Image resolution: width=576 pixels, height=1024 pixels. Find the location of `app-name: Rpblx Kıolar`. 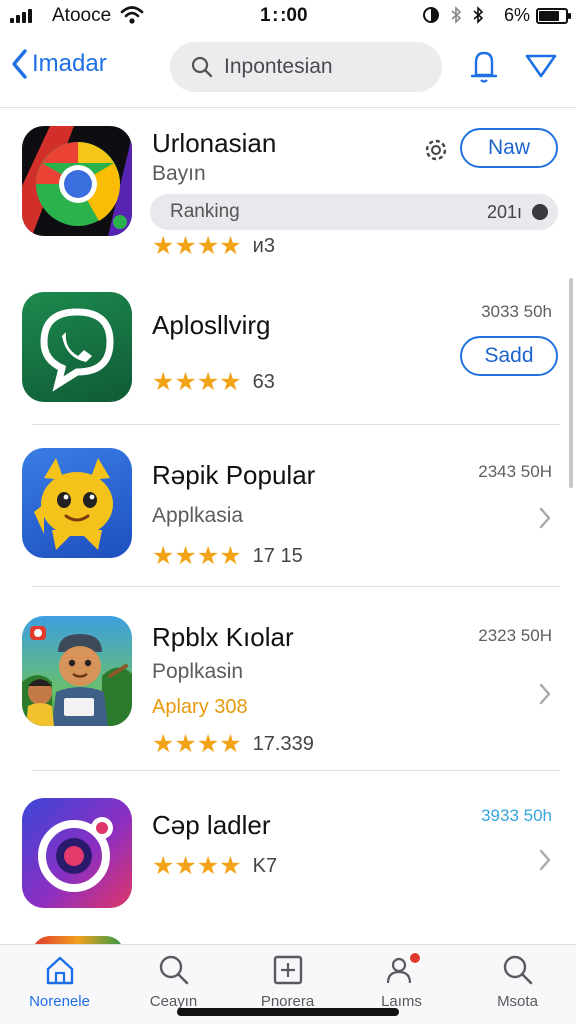

app-name: Rpblx Kıolar is located at coordinates (223, 637).